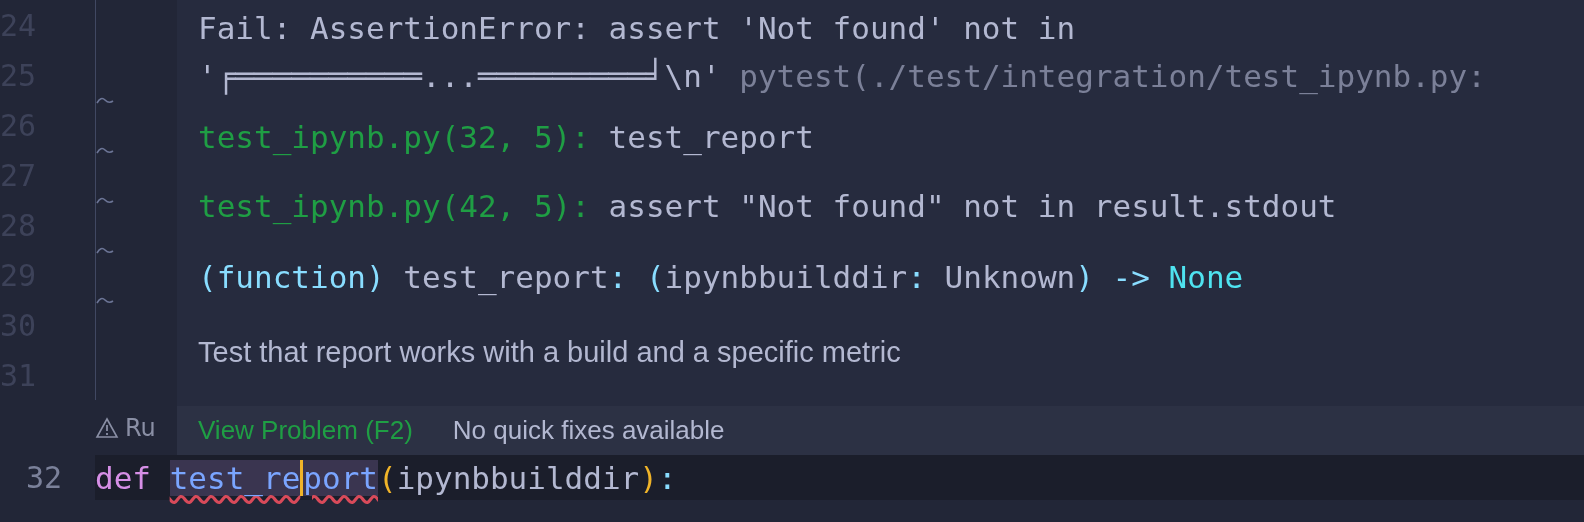 This screenshot has height=522, width=1584. What do you see at coordinates (43, 477) in the screenshot?
I see `line-number: 32` at bounding box center [43, 477].